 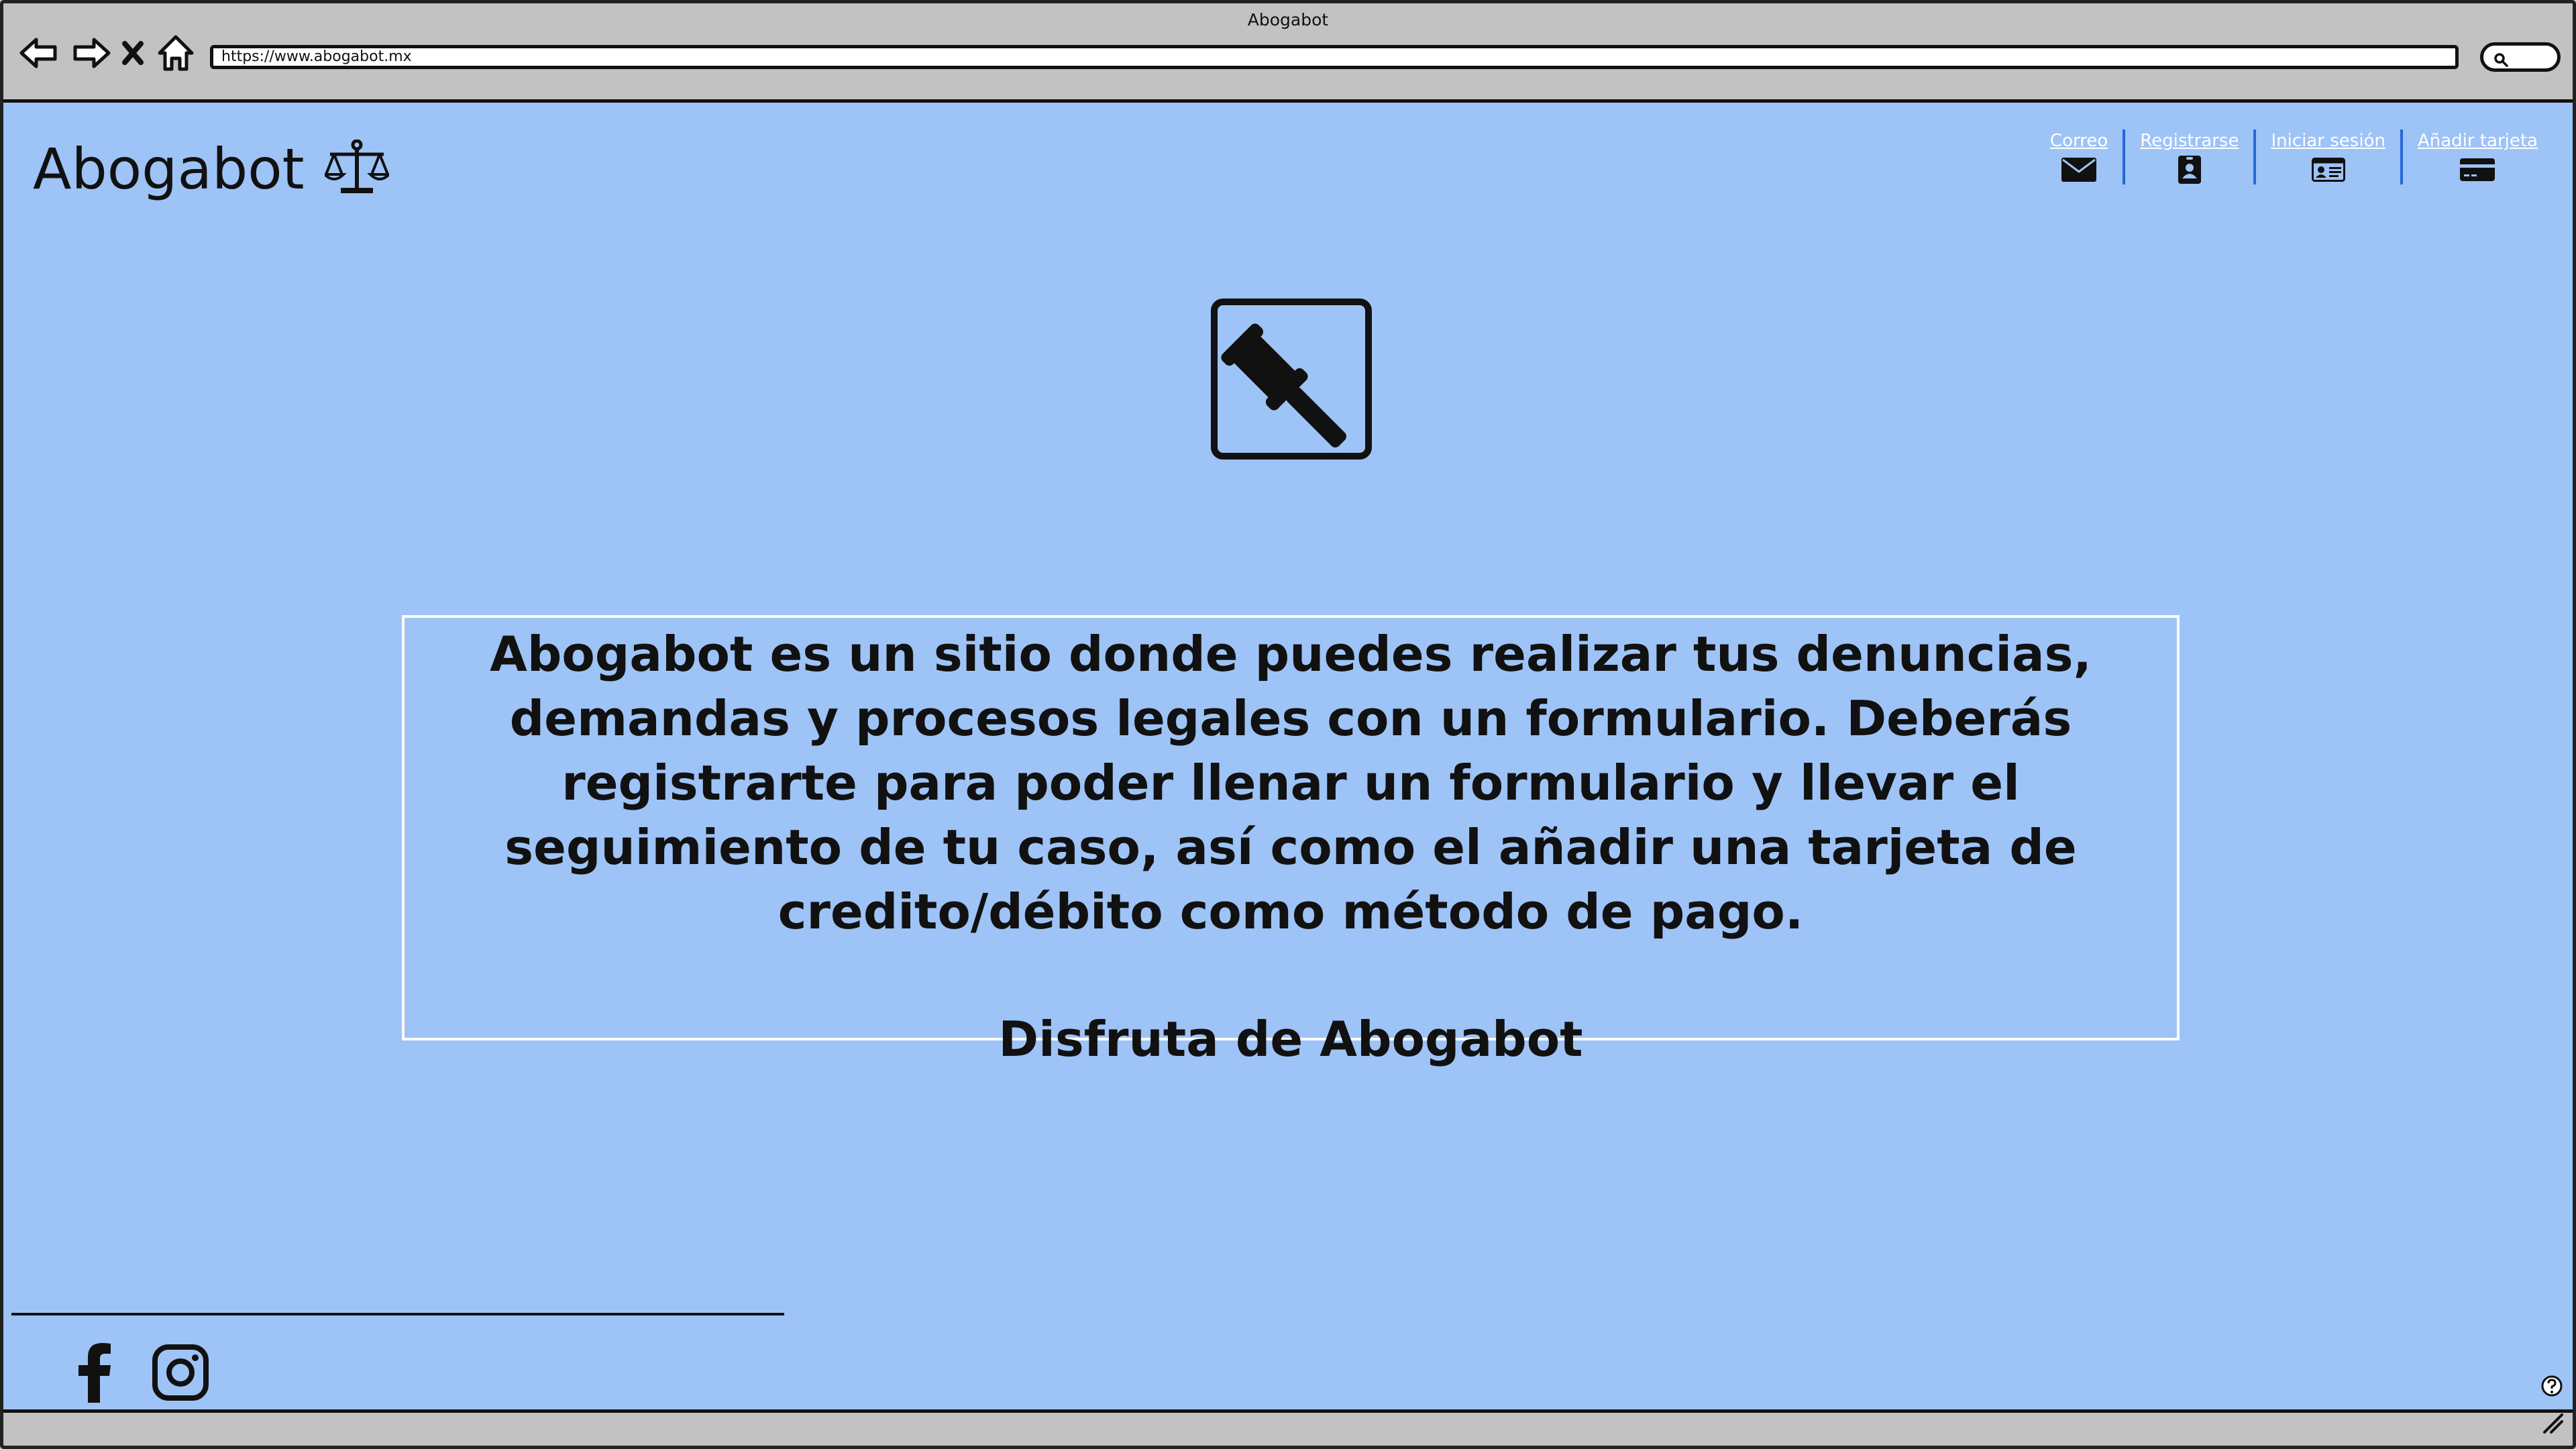 I want to click on id-card-icon, so click(x=2328, y=169).